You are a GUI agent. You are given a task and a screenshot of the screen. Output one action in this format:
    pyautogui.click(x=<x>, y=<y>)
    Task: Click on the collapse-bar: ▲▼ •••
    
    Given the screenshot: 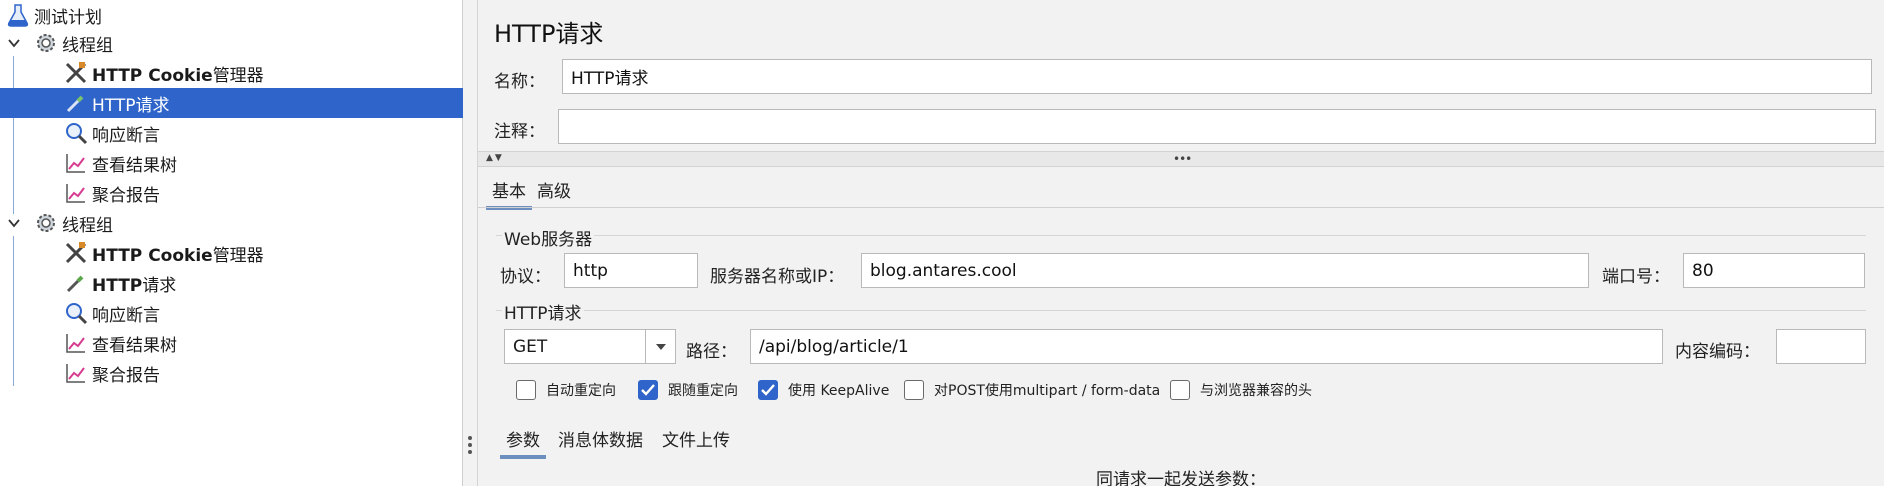 What is the action you would take?
    pyautogui.click(x=1181, y=159)
    